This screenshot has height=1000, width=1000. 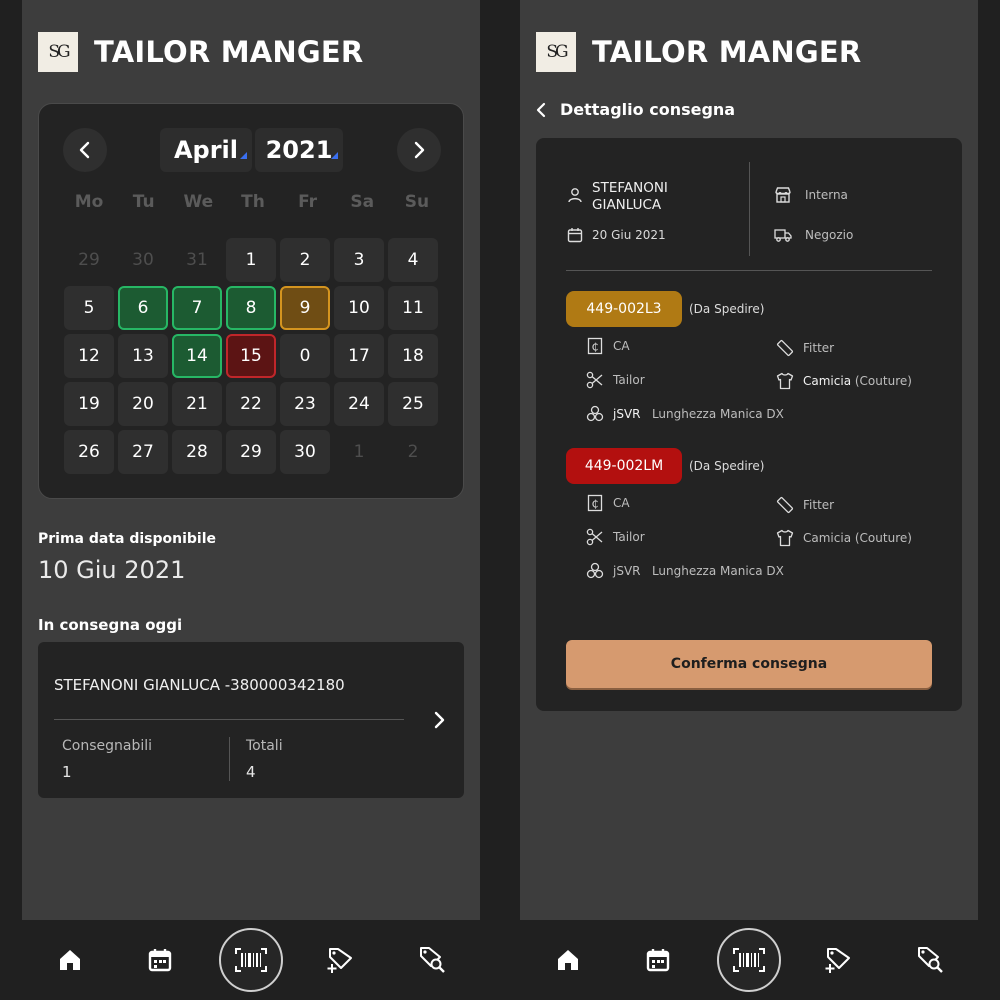 What do you see at coordinates (253, 202) in the screenshot?
I see `weekday-header: Mo Tu We Th Fr Sa Su` at bounding box center [253, 202].